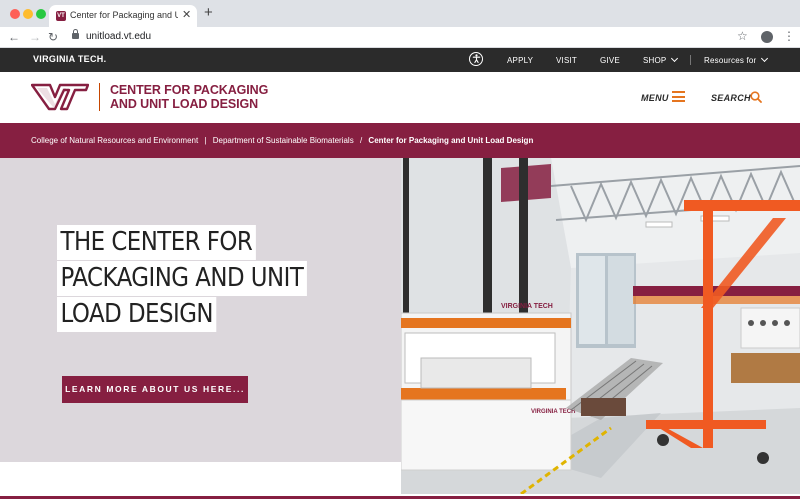 This screenshot has width=800, height=503. Describe the element at coordinates (208, 13) in the screenshot. I see `new-tab-button: +` at that location.